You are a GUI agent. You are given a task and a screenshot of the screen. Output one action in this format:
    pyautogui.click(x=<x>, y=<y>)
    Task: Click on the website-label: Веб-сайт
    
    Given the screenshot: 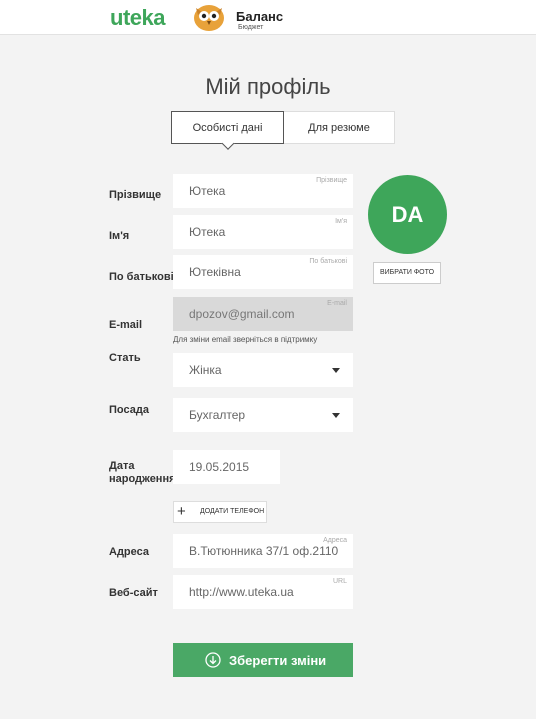 What is the action you would take?
    pyautogui.click(x=133, y=593)
    